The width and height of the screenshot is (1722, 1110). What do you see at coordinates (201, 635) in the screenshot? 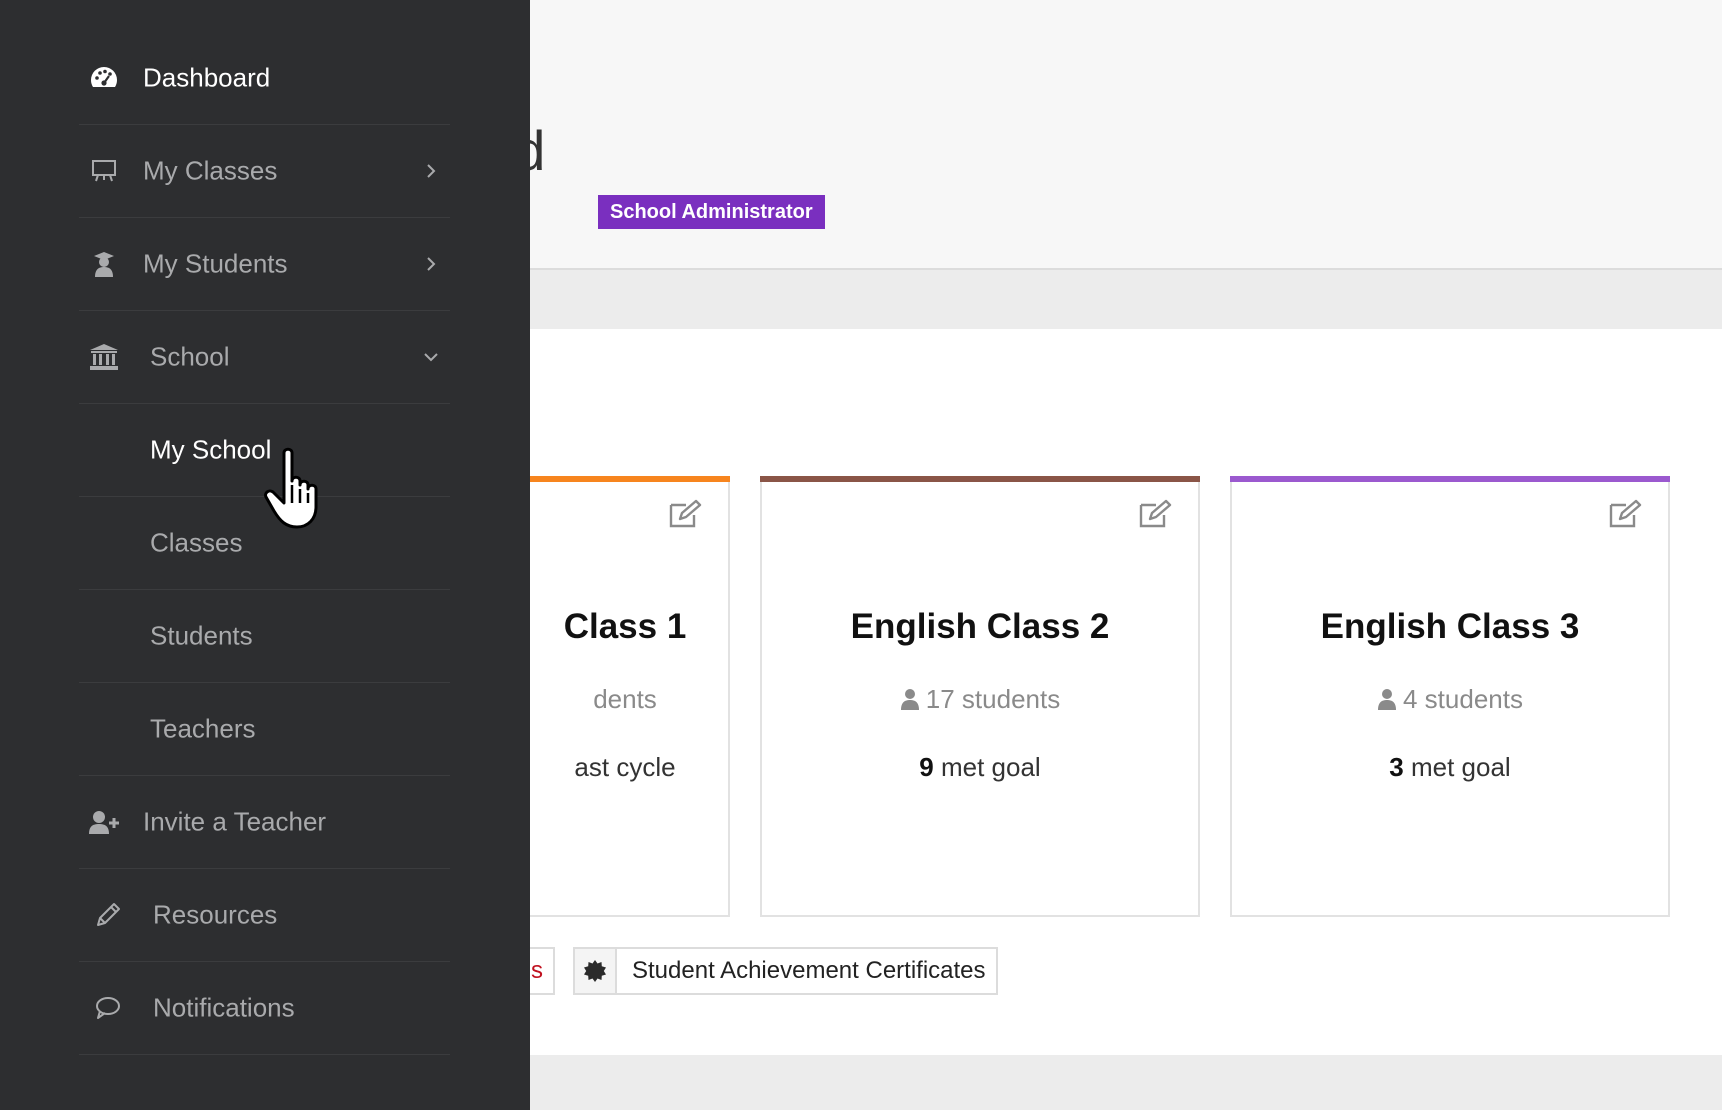
I see `sidebar-item-label: Students` at bounding box center [201, 635].